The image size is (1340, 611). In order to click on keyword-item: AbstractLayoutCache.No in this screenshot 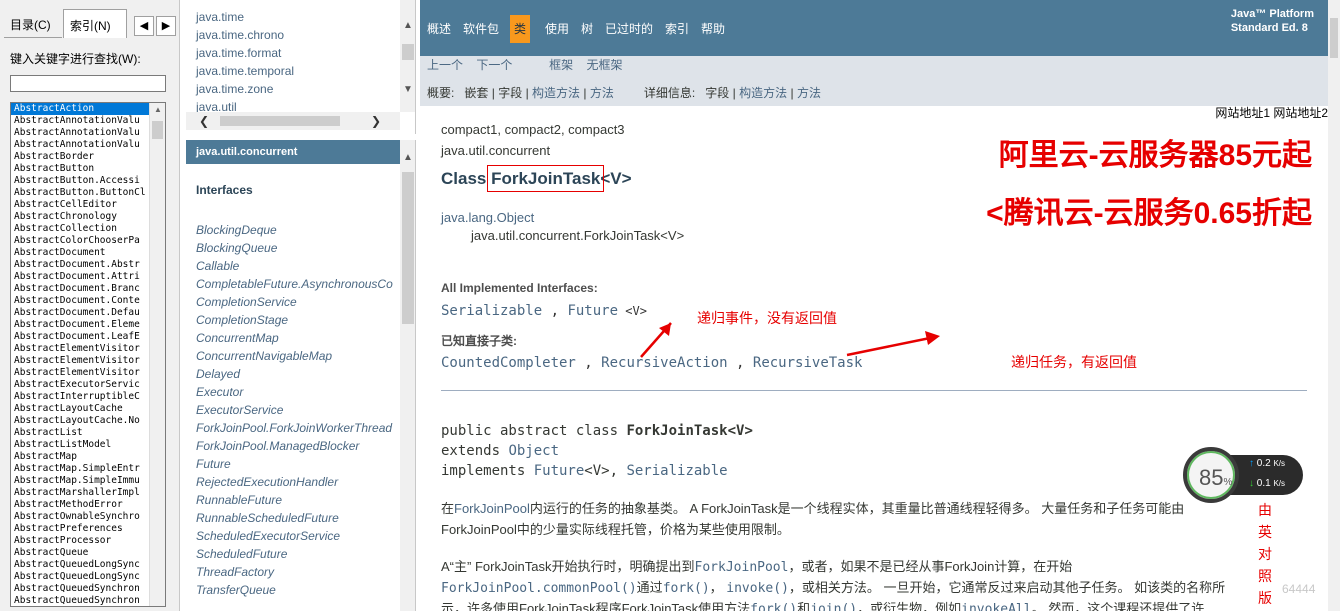, I will do `click(80, 421)`.